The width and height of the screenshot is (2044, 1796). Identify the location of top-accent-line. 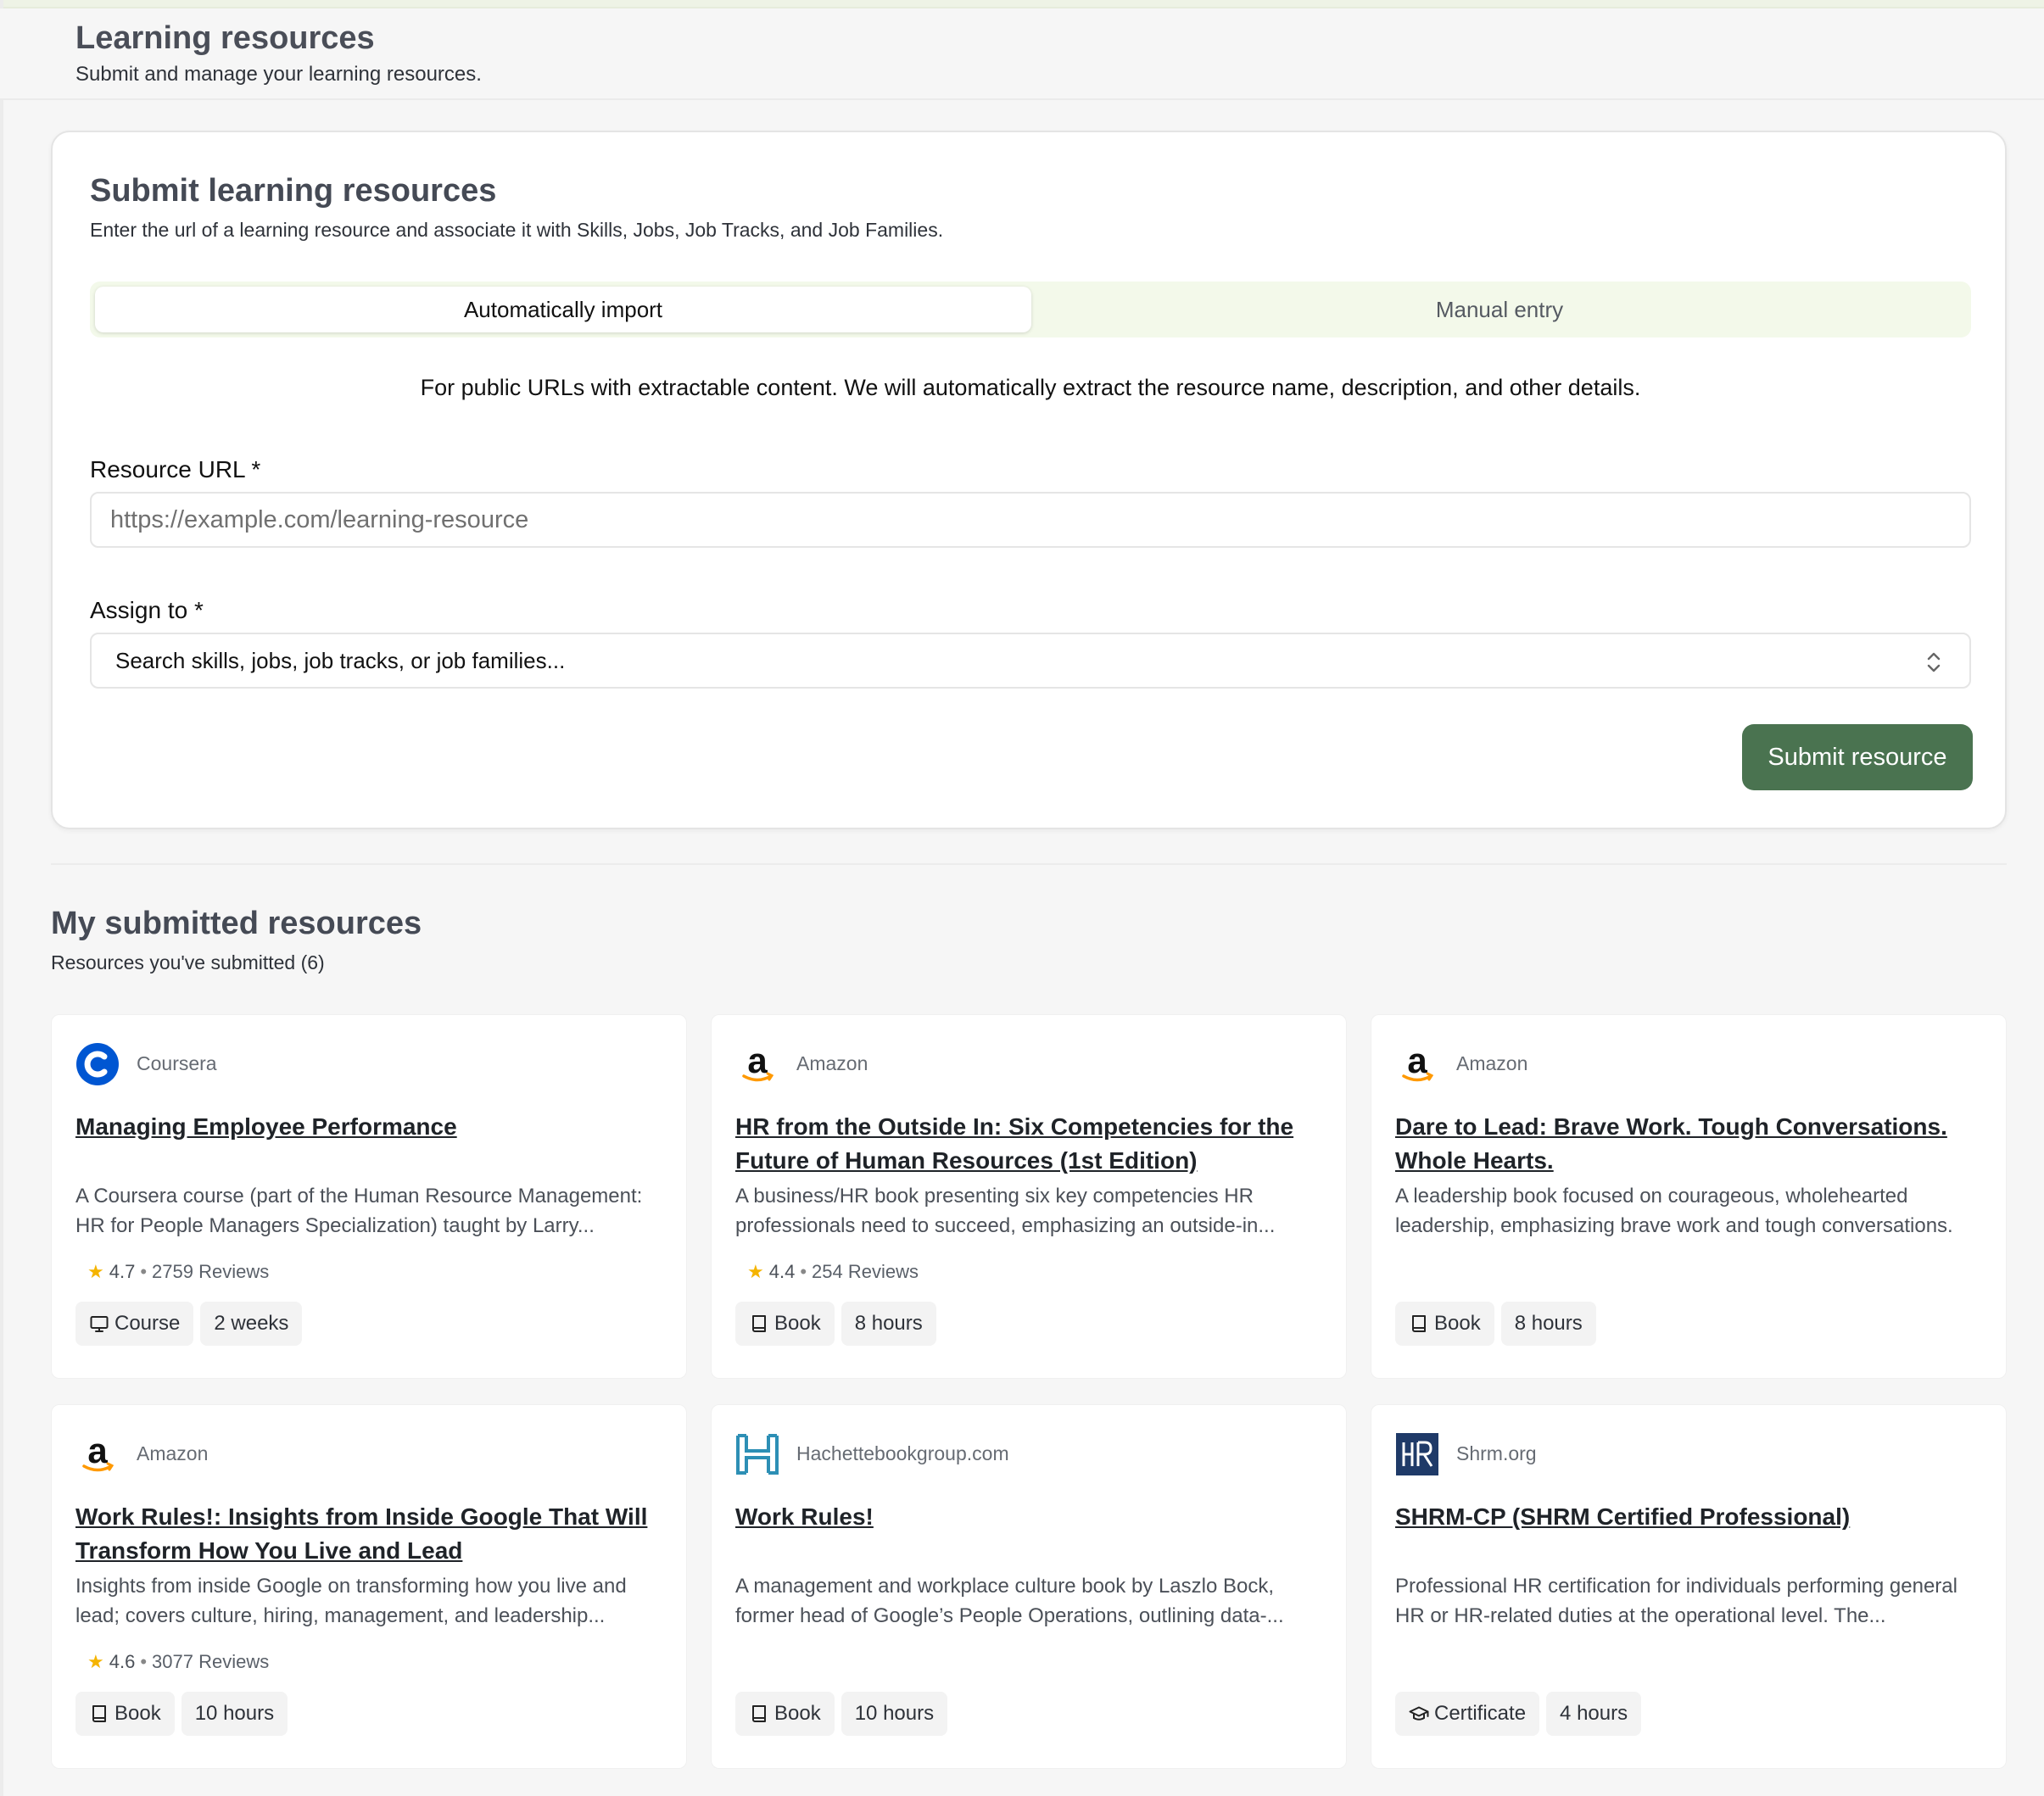
(1022, 4).